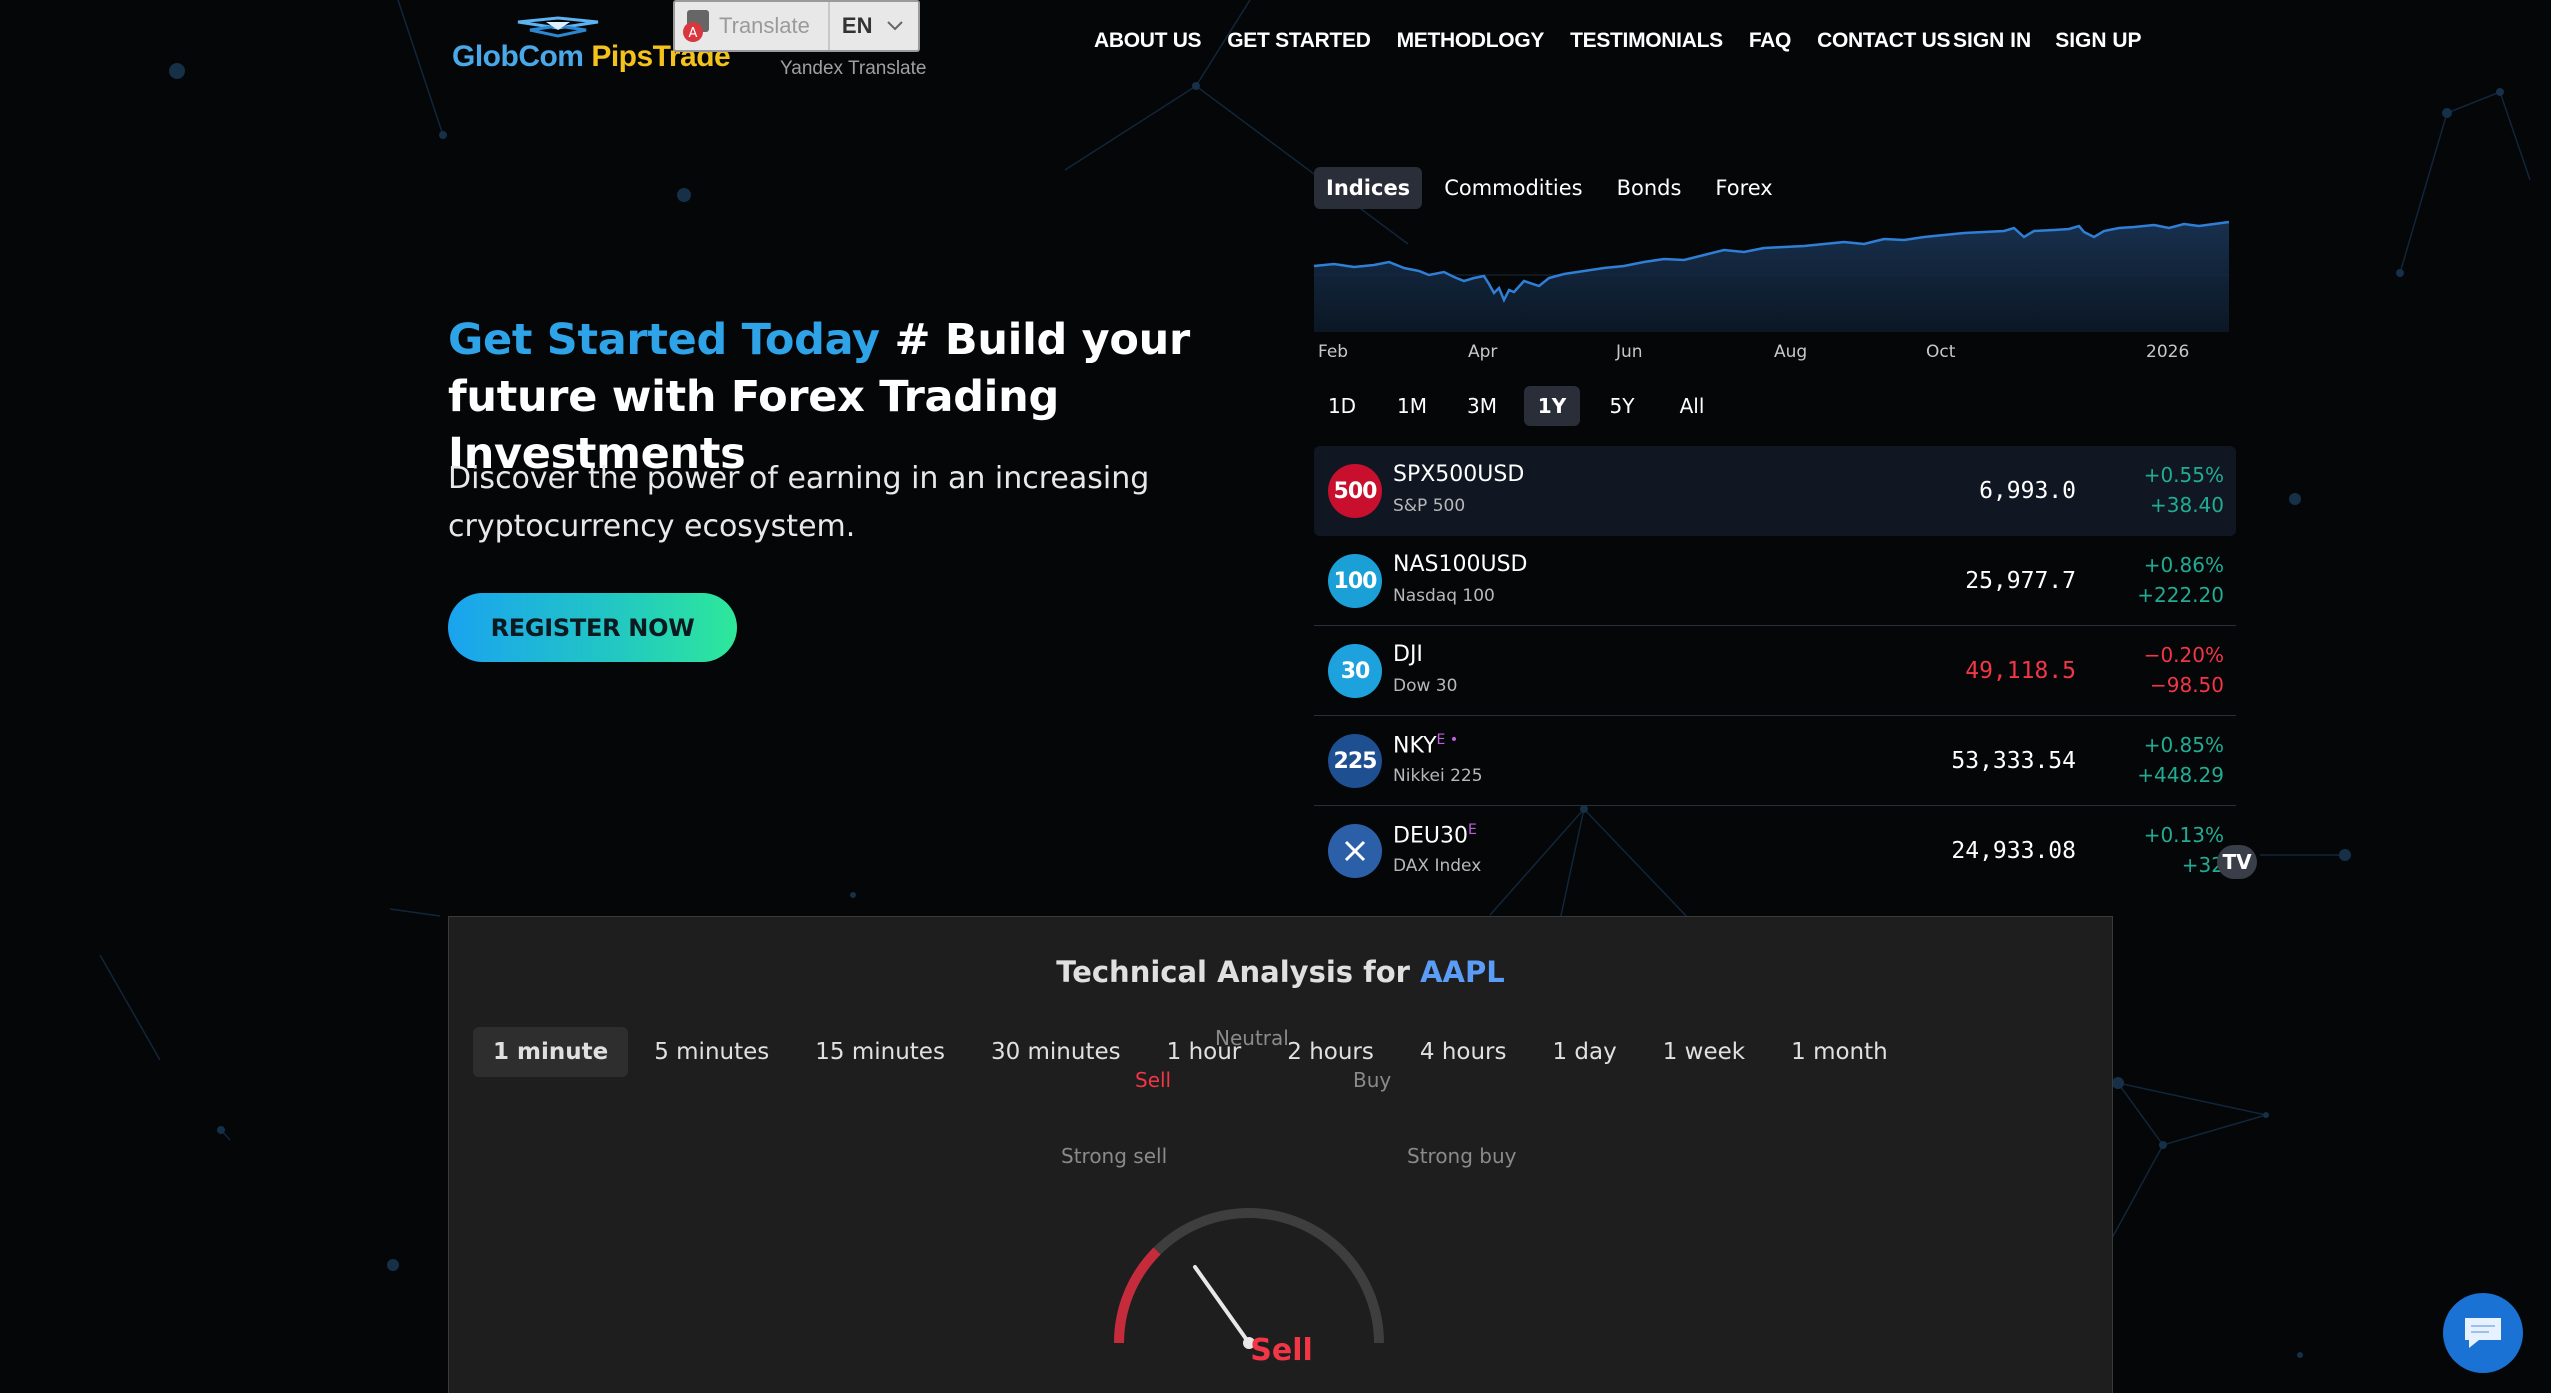 Image resolution: width=2551 pixels, height=1393 pixels. I want to click on symbol-price: 25,977.7, so click(2020, 581).